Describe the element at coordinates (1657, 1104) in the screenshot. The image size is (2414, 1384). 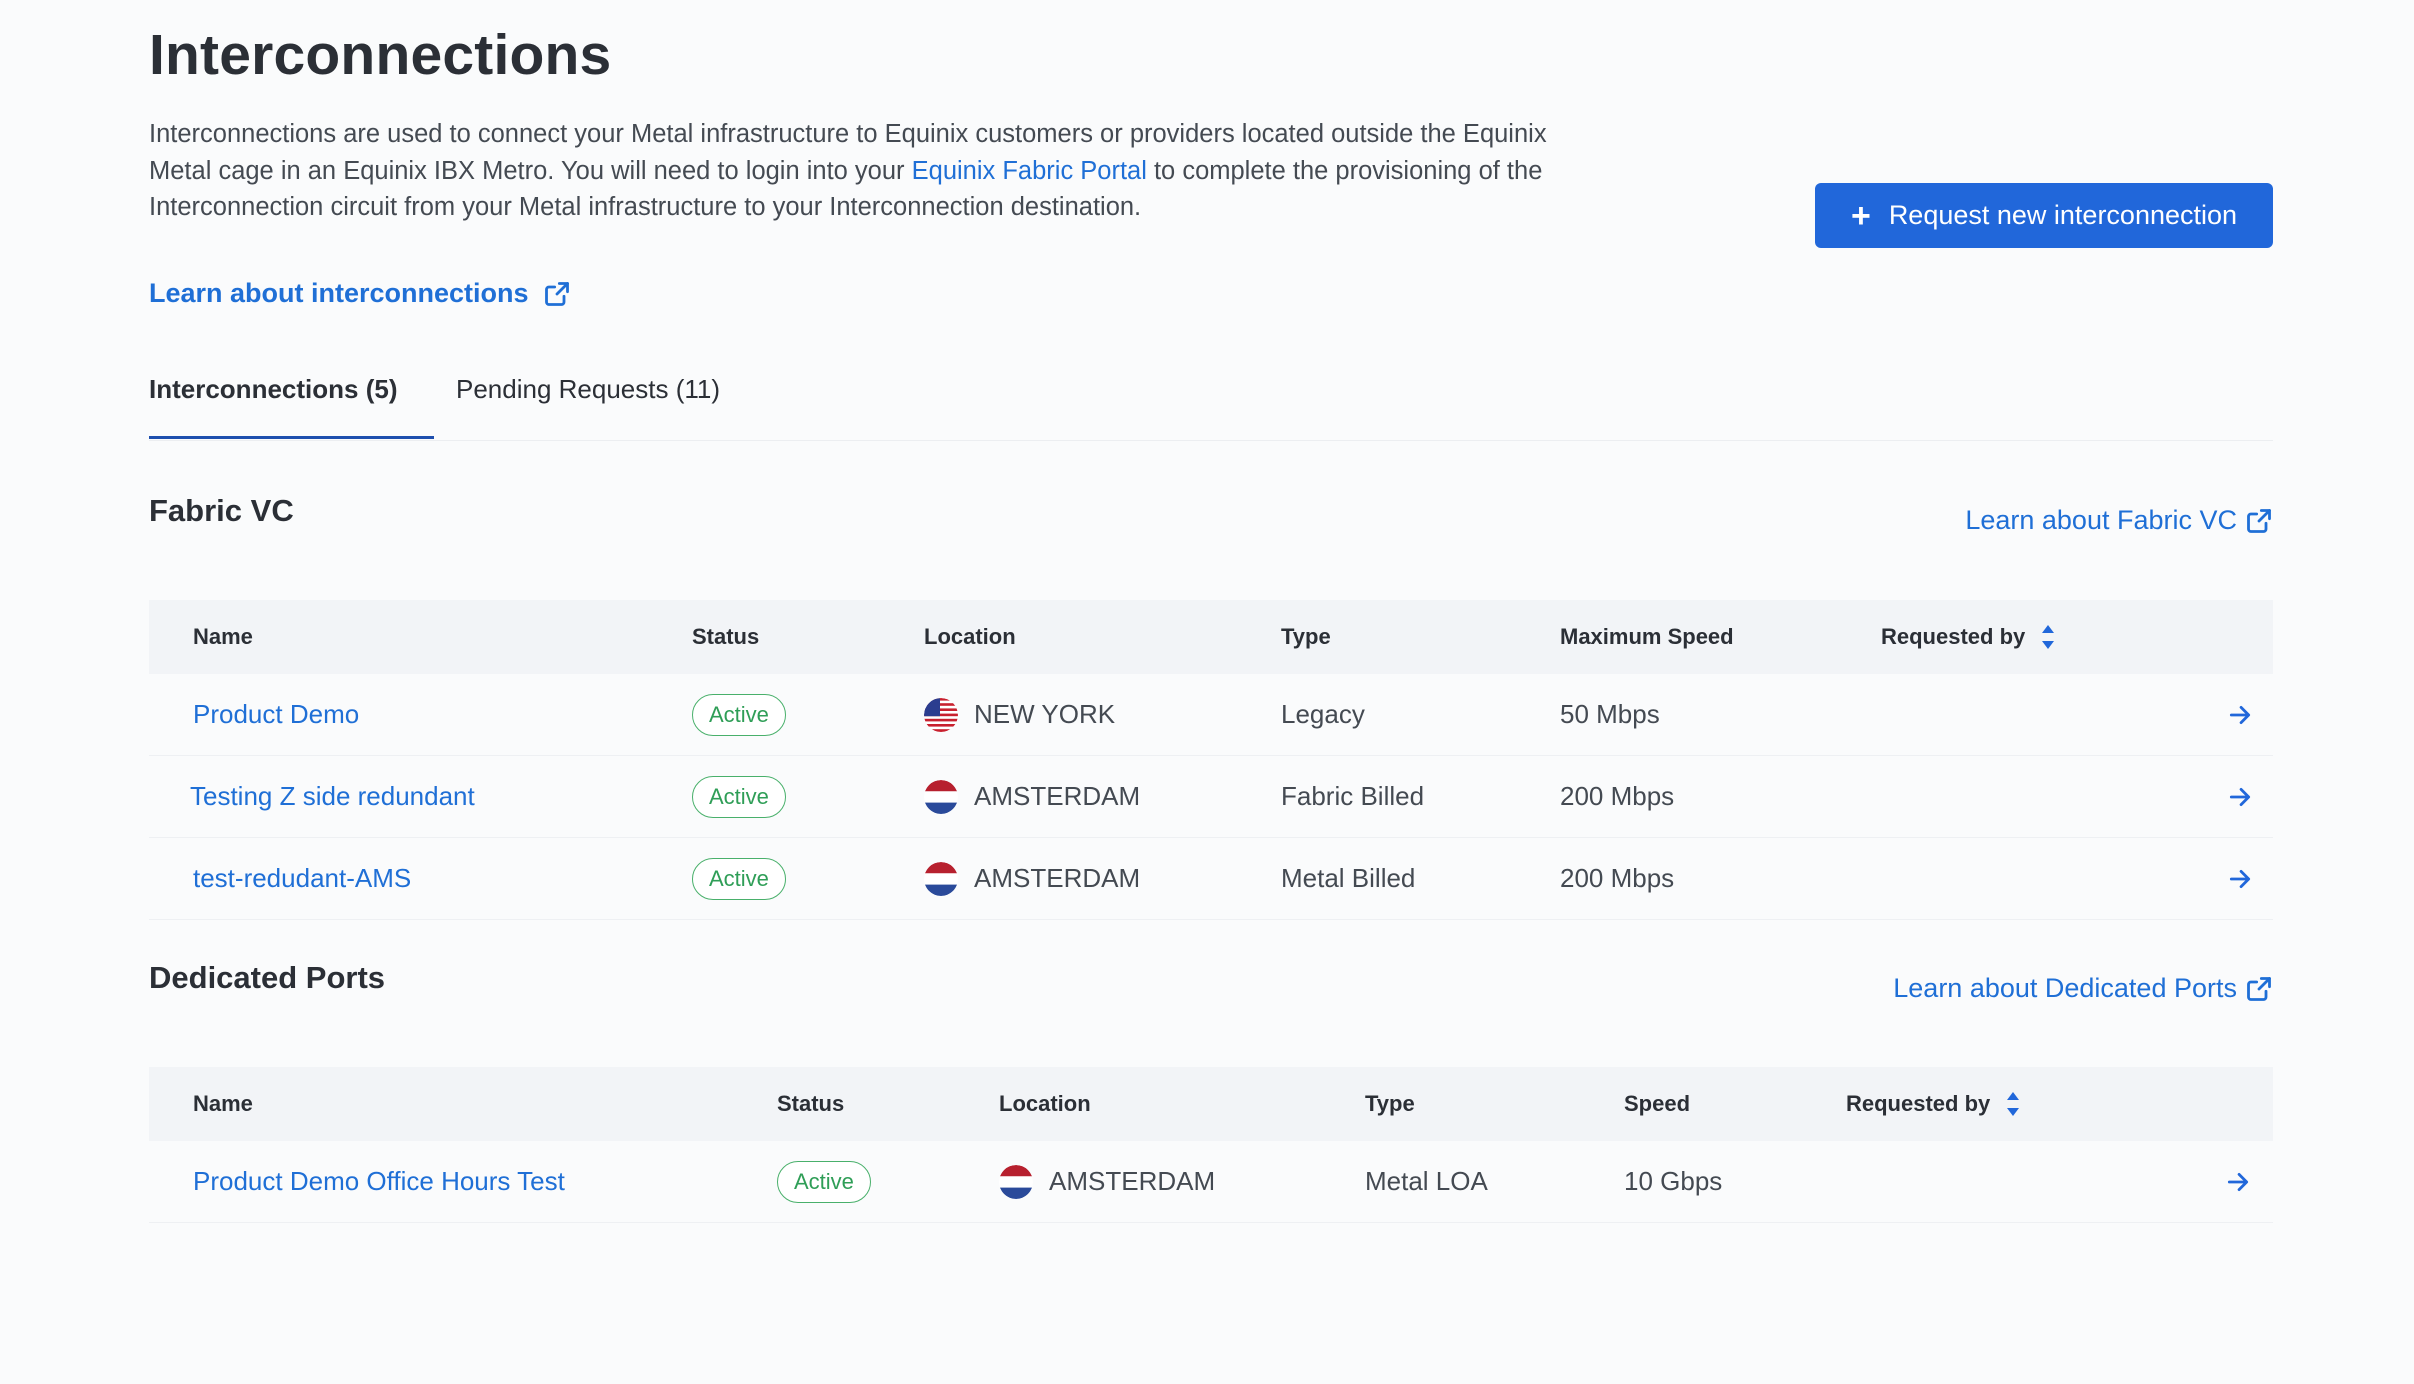
I see `column-speed: Speed` at that location.